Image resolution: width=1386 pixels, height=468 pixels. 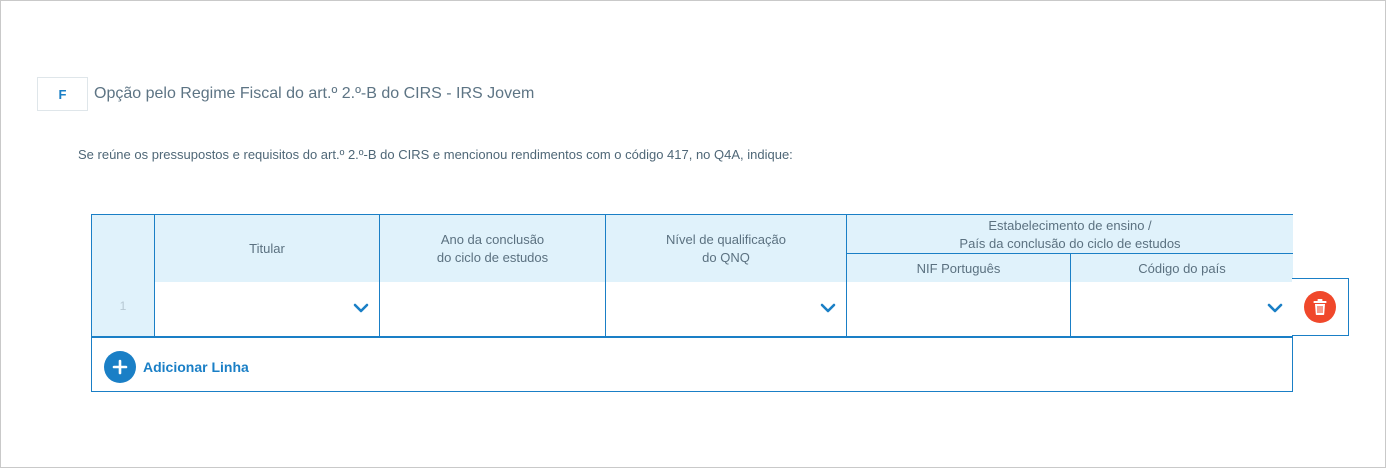 I want to click on header-nivel-line2: do QNQ, so click(x=726, y=257).